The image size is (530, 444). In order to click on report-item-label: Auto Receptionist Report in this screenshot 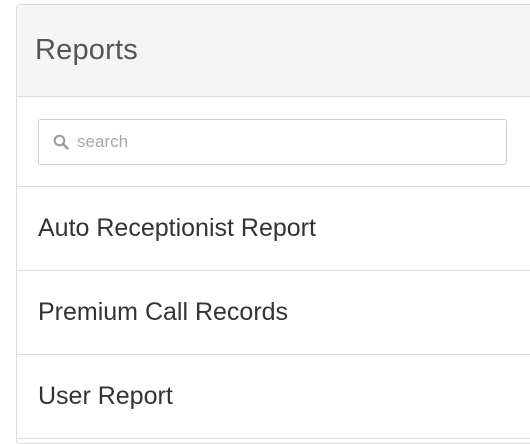, I will do `click(177, 228)`.